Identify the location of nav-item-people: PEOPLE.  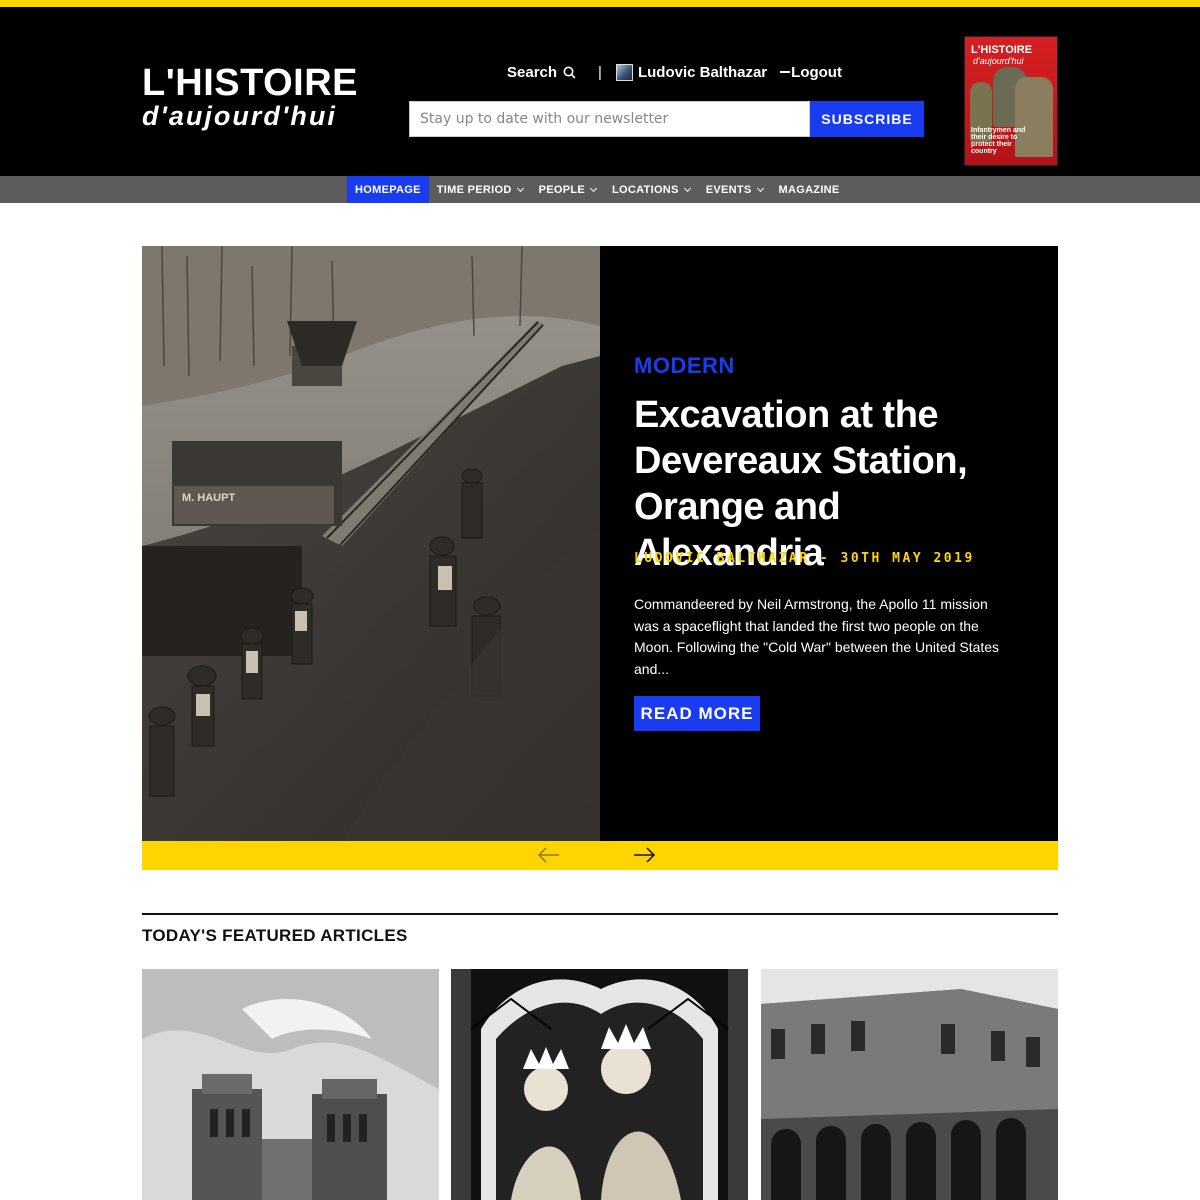
(567, 189).